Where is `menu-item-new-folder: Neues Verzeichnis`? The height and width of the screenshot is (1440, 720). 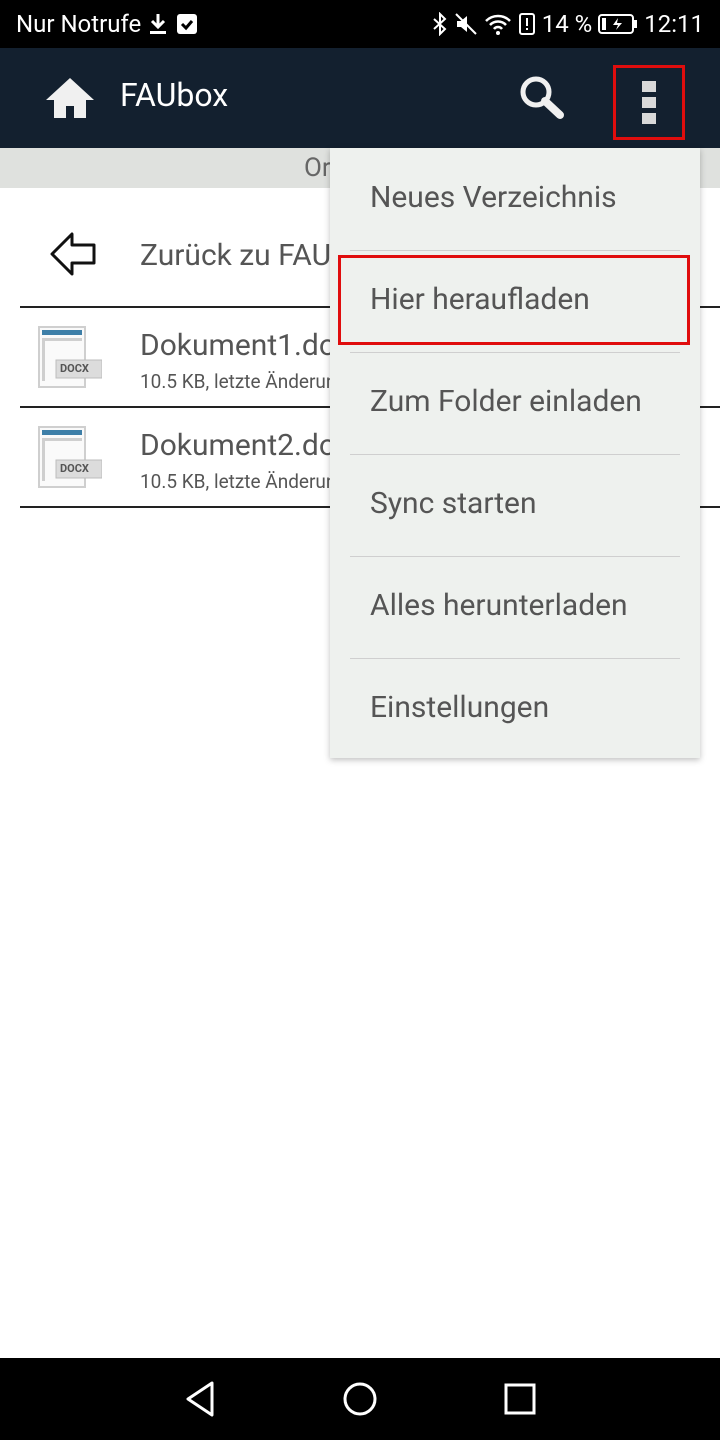 menu-item-new-folder: Neues Verzeichnis is located at coordinates (515, 199).